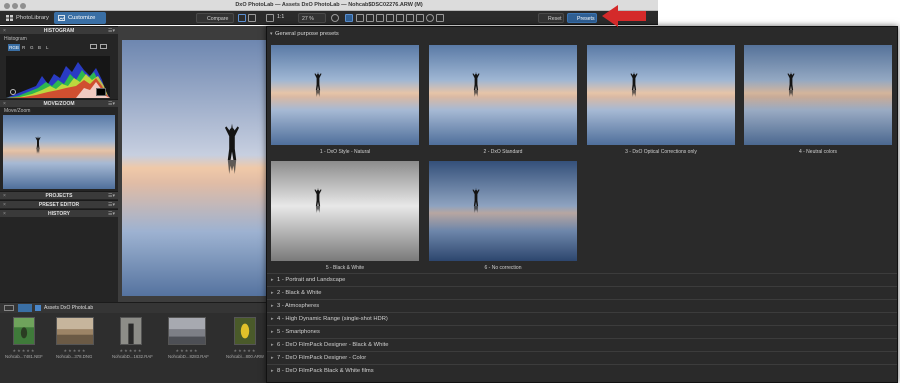 Image resolution: width=900 pixels, height=383 pixels. What do you see at coordinates (503, 102) in the screenshot?
I see `preset-card: 2 - DxO Standard` at bounding box center [503, 102].